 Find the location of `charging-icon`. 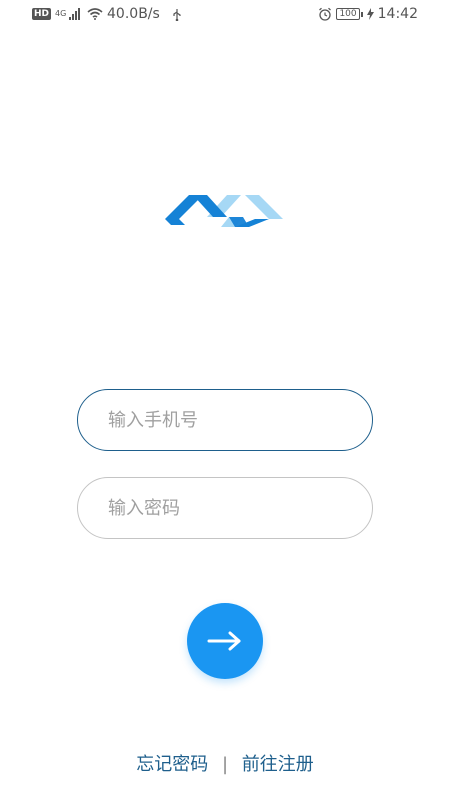

charging-icon is located at coordinates (370, 14).